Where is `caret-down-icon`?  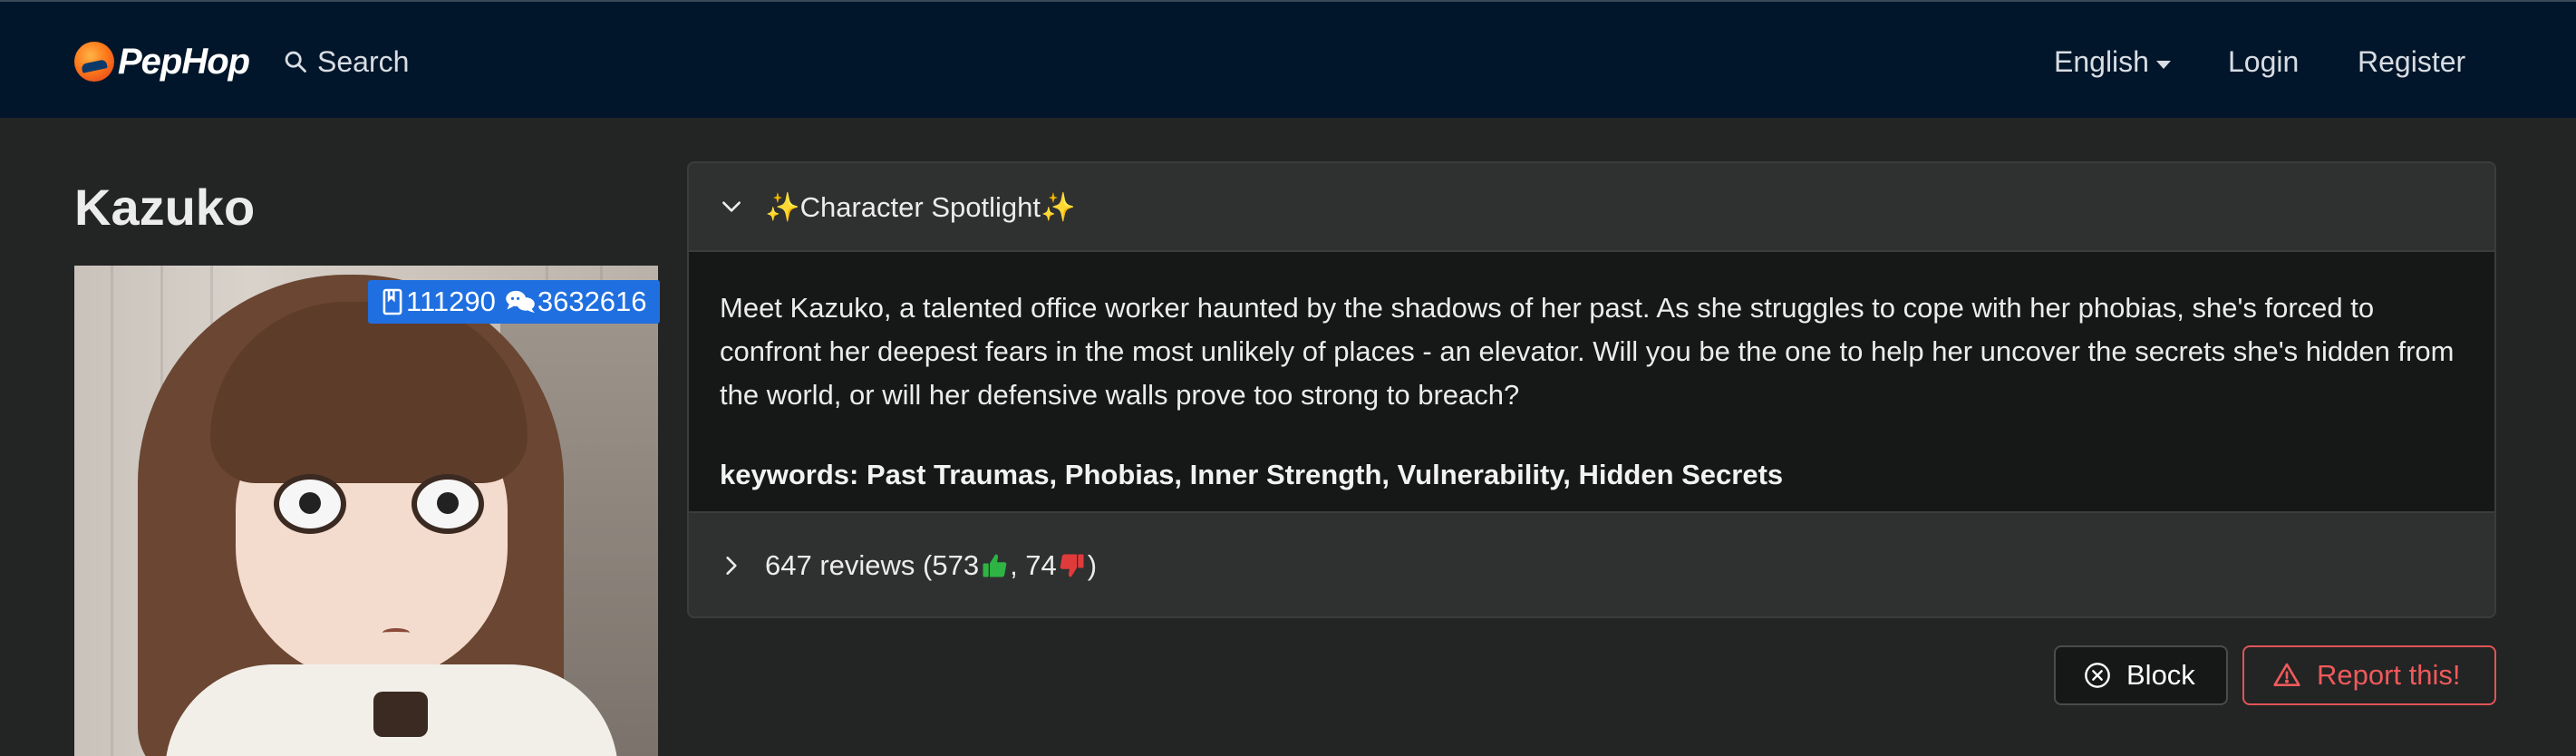 caret-down-icon is located at coordinates (2163, 65).